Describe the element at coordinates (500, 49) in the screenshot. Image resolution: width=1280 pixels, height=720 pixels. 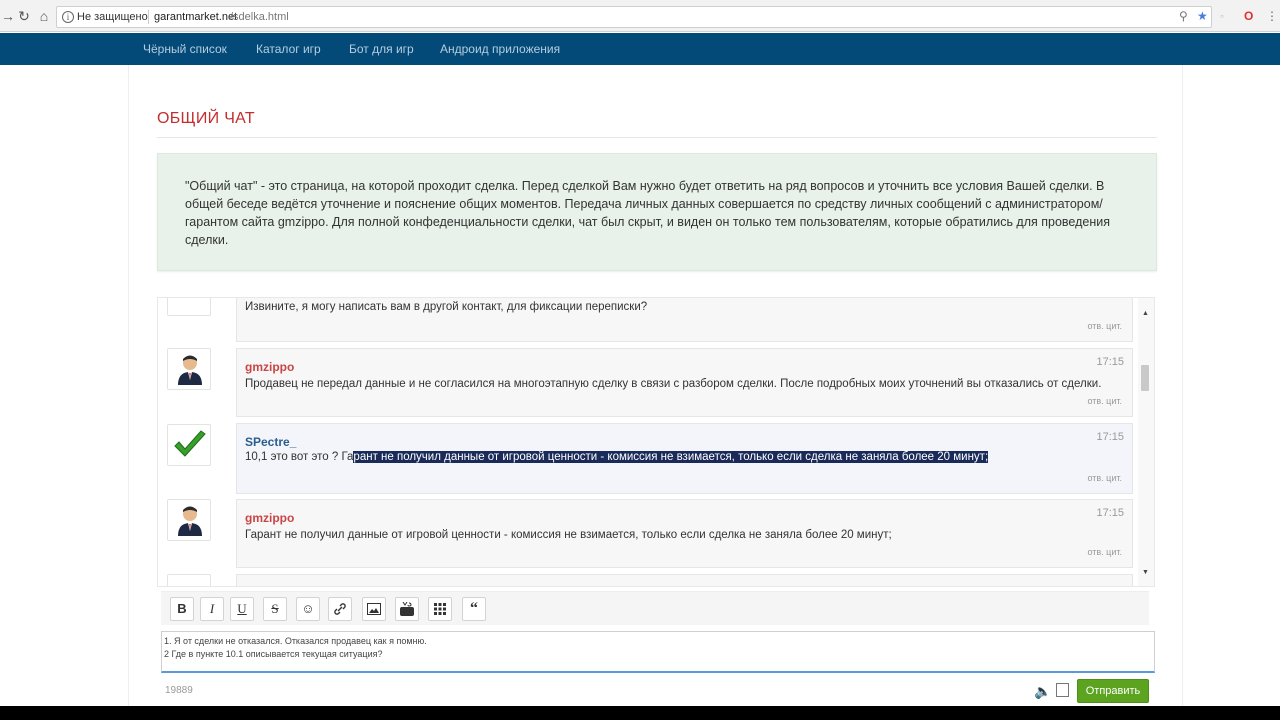
I see `nav-link-android-apps: Андроид приложения` at that location.